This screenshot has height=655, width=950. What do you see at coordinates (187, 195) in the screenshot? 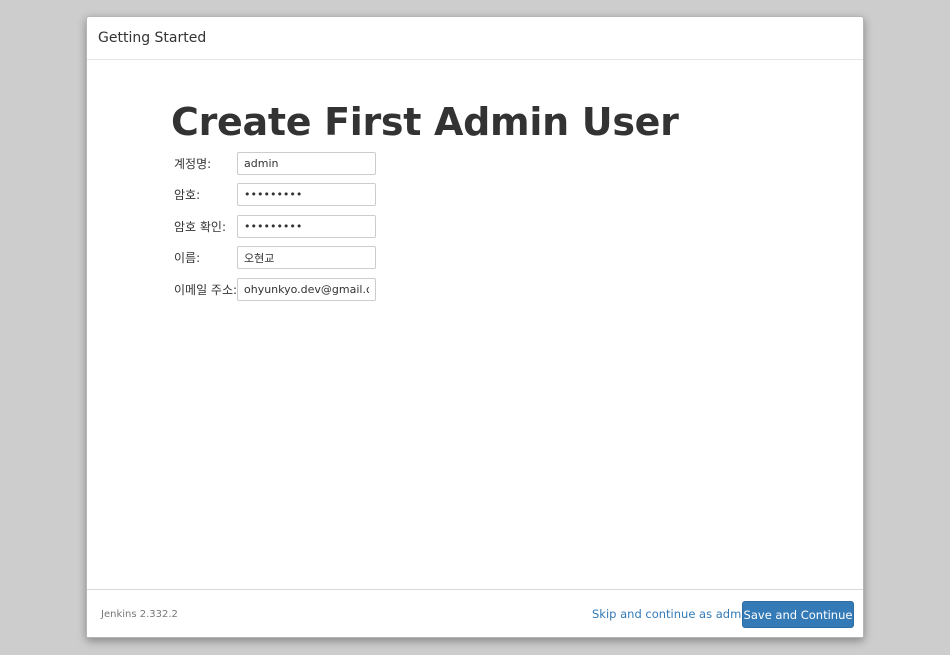
I see `password-label: 암호:` at bounding box center [187, 195].